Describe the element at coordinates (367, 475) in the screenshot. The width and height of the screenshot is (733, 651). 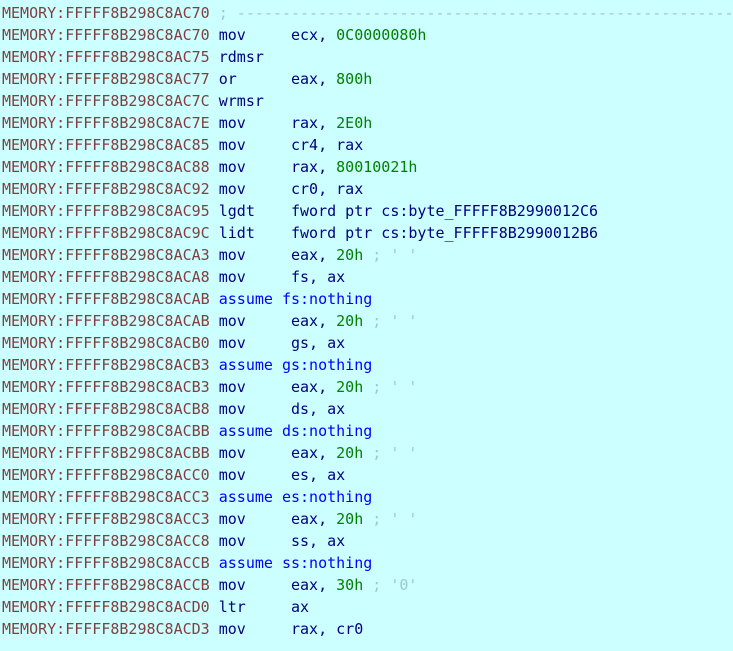
I see `disasm-line: MEMORY:FFFFF8B298C8ACC0 mov es, ax` at that location.